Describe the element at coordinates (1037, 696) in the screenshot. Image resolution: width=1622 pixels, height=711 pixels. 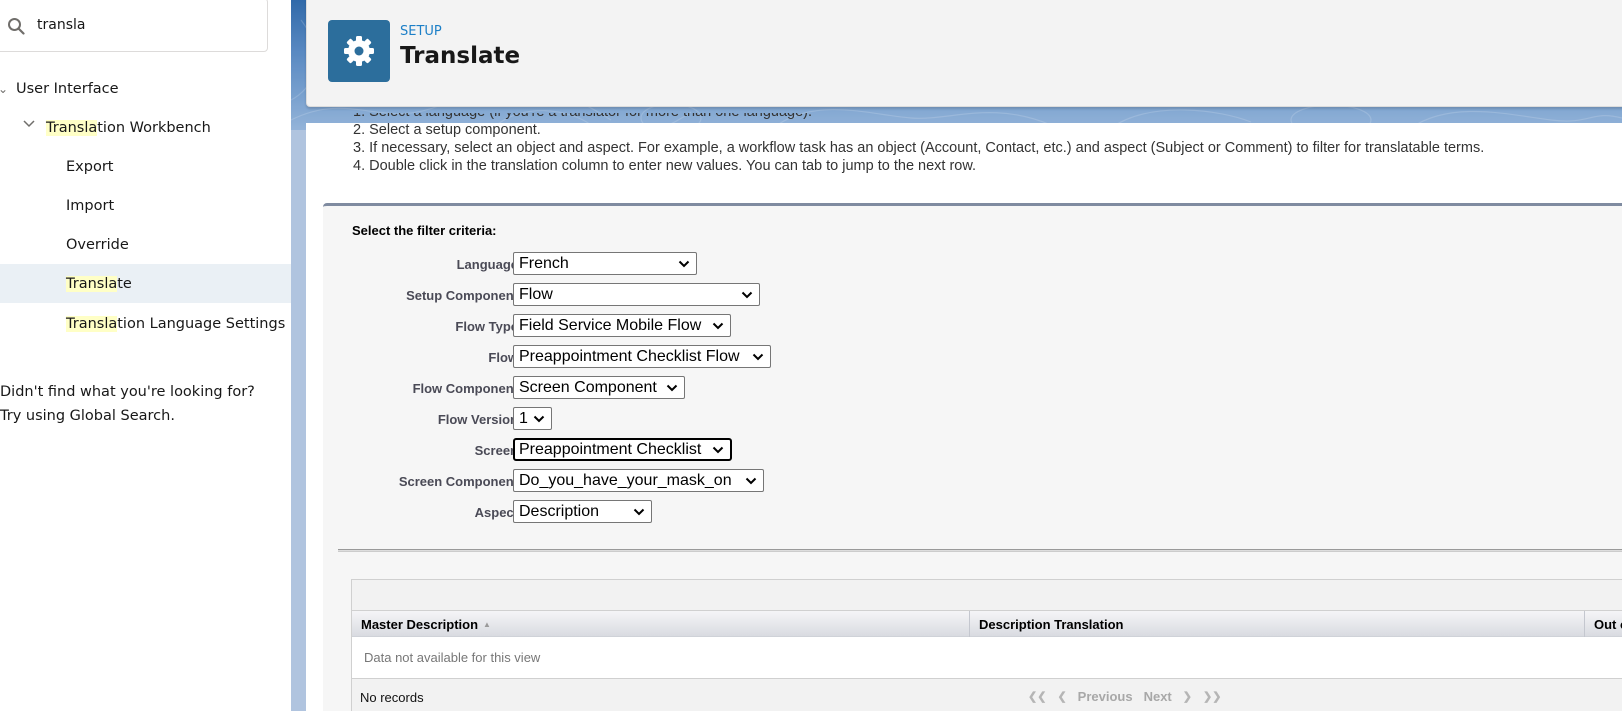
I see `first-page-icon: ❮❮` at that location.